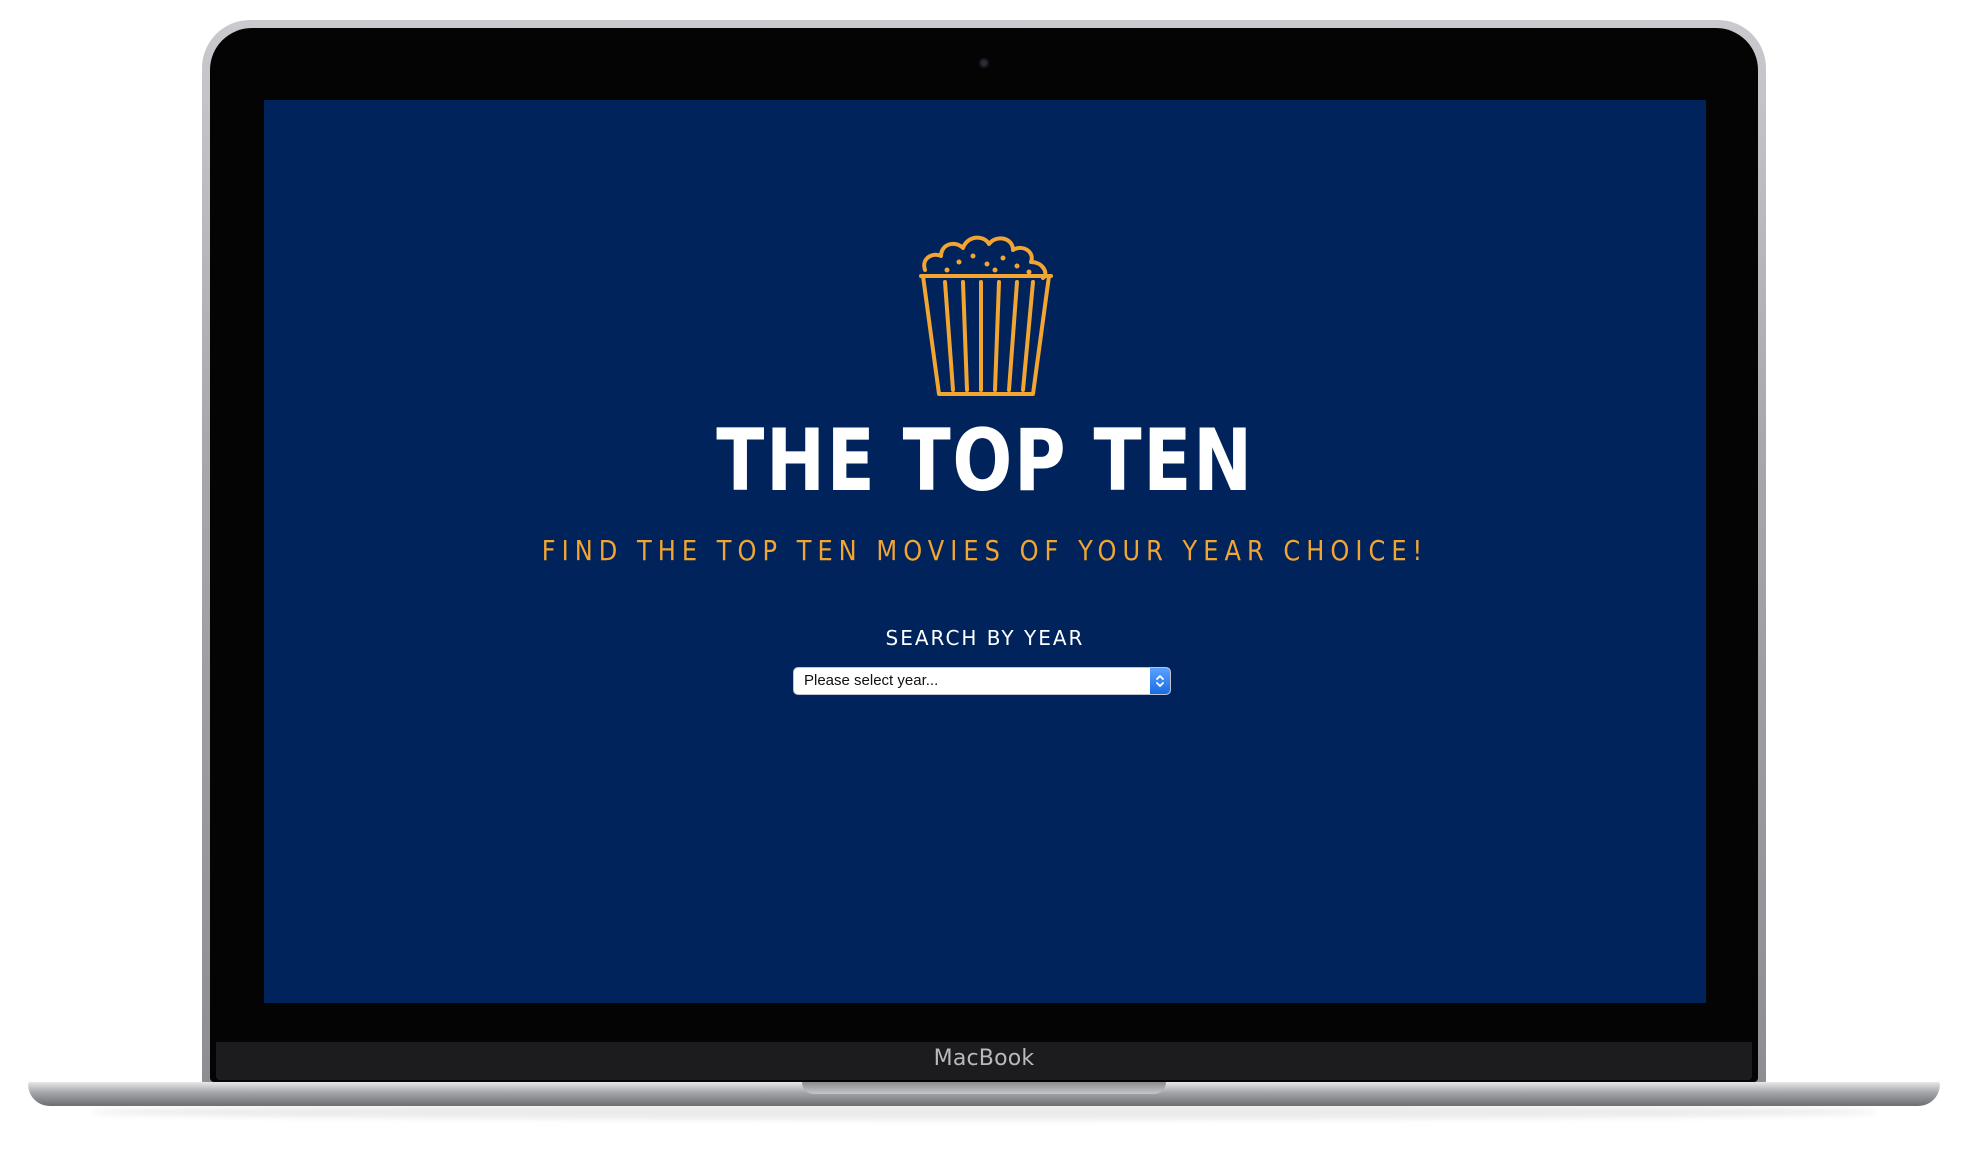  Describe the element at coordinates (985, 638) in the screenshot. I see `search-by-year-label: SEARCH BY YEAR` at that location.